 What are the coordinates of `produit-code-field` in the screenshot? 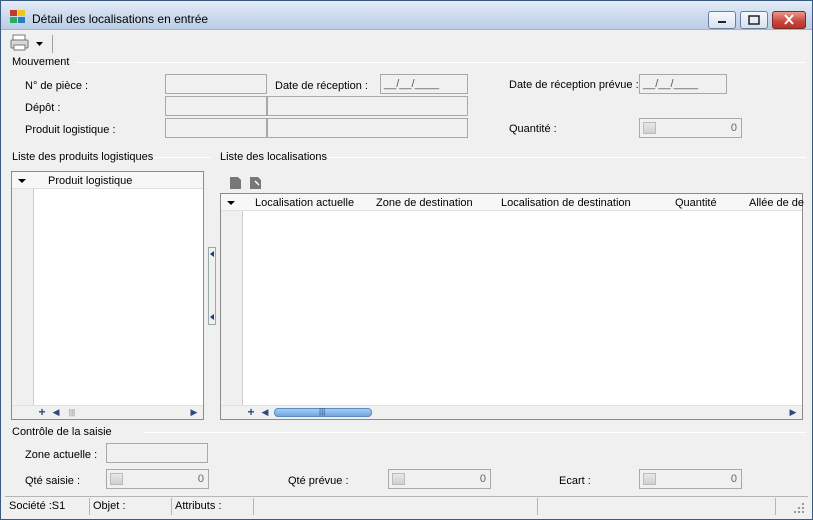 It's located at (216, 128).